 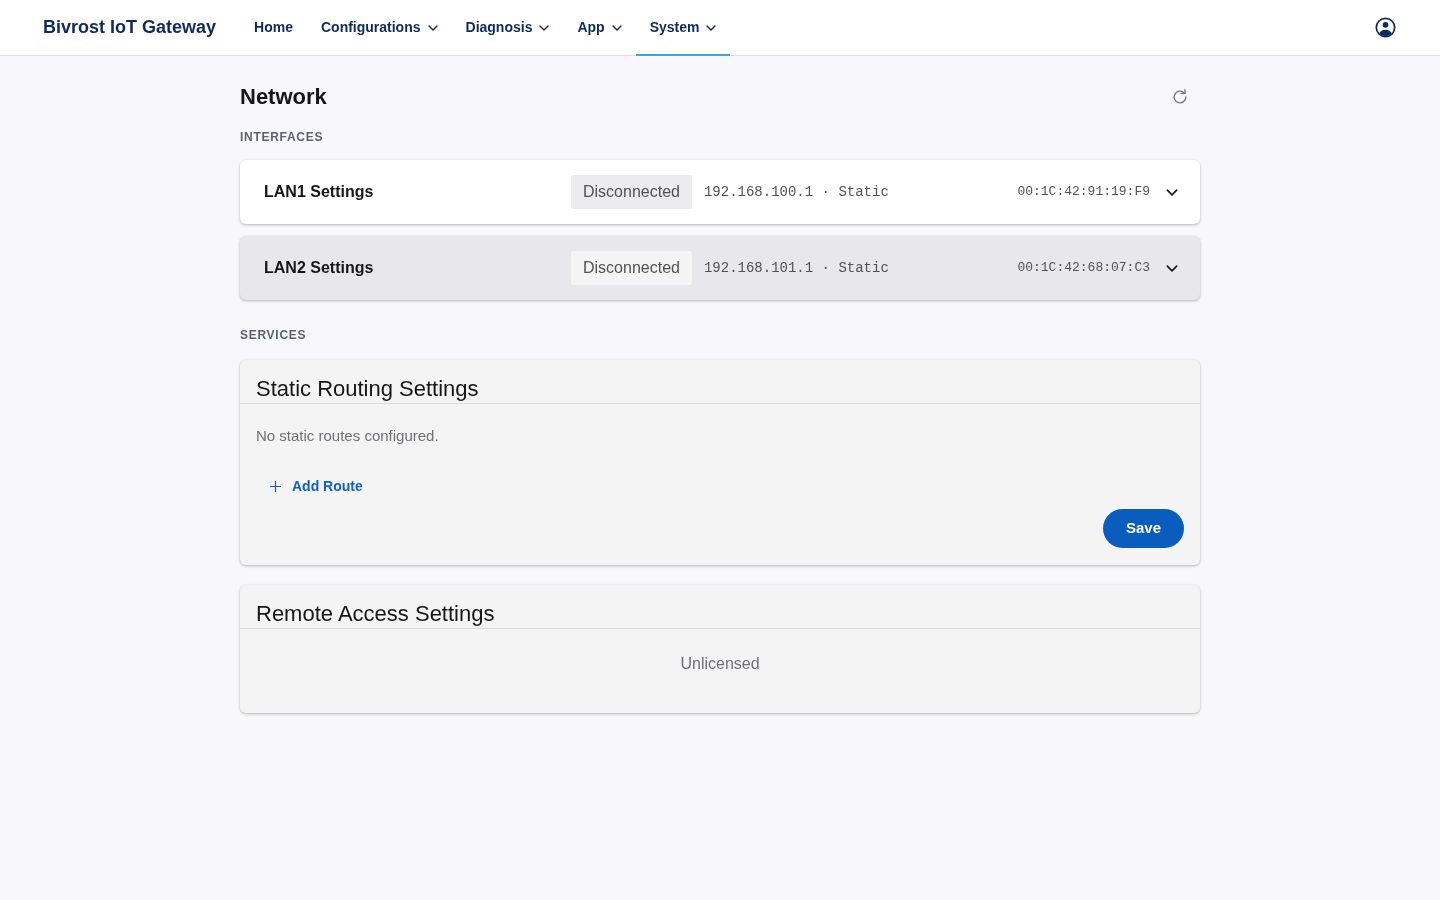 What do you see at coordinates (282, 137) in the screenshot?
I see `section-label: INTERFACES` at bounding box center [282, 137].